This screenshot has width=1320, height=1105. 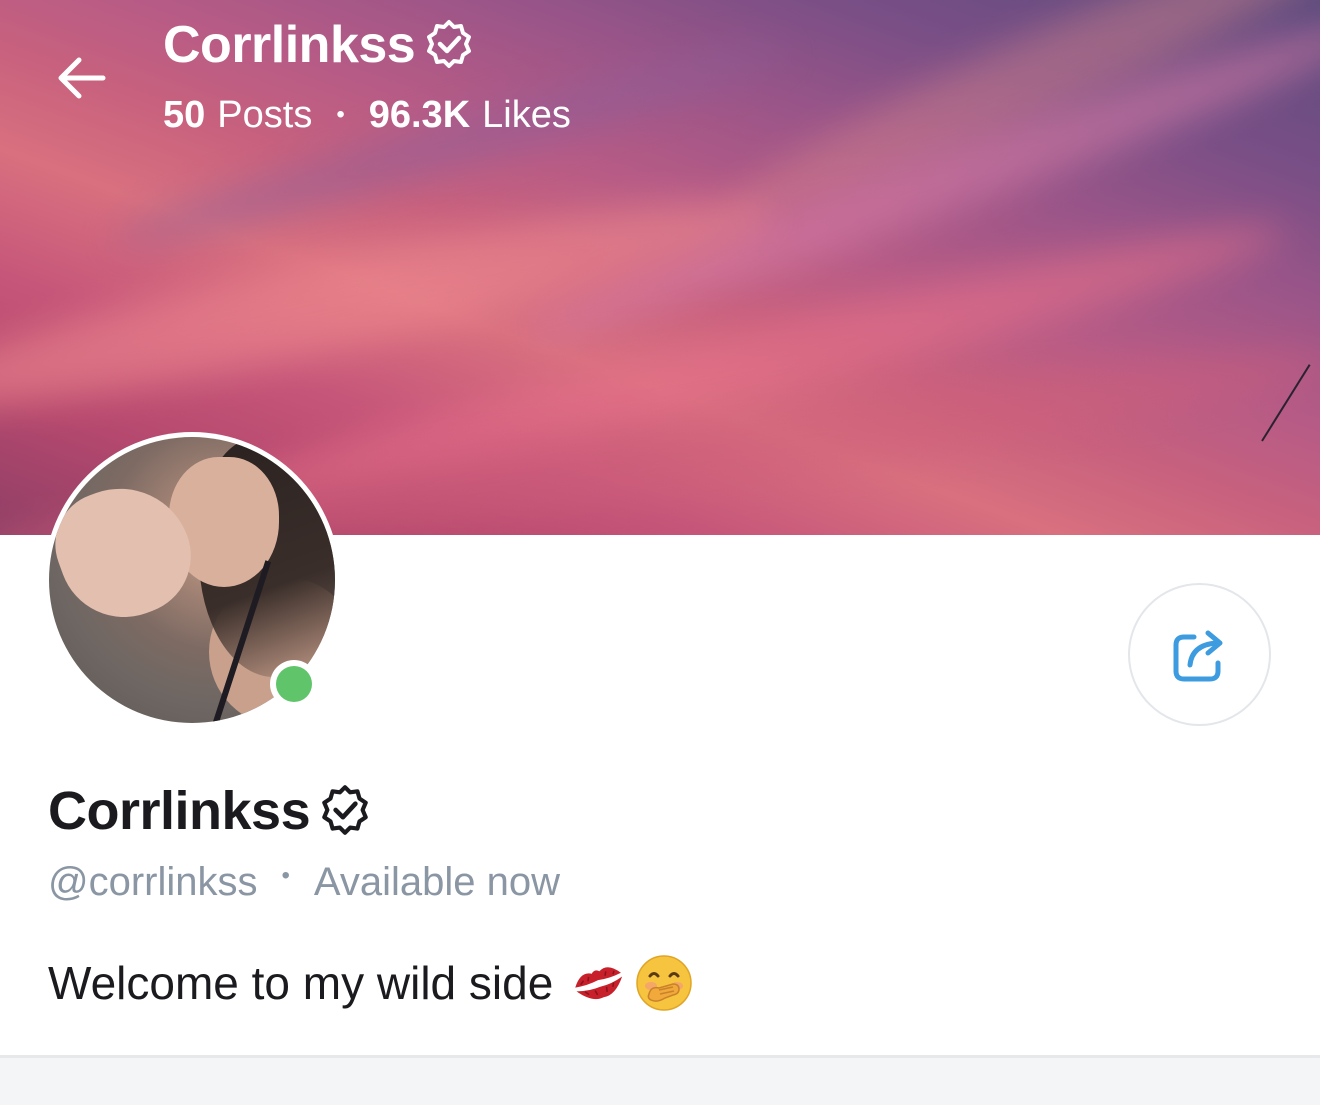 I want to click on profile-name-row: Corrlinkss, so click(x=211, y=811).